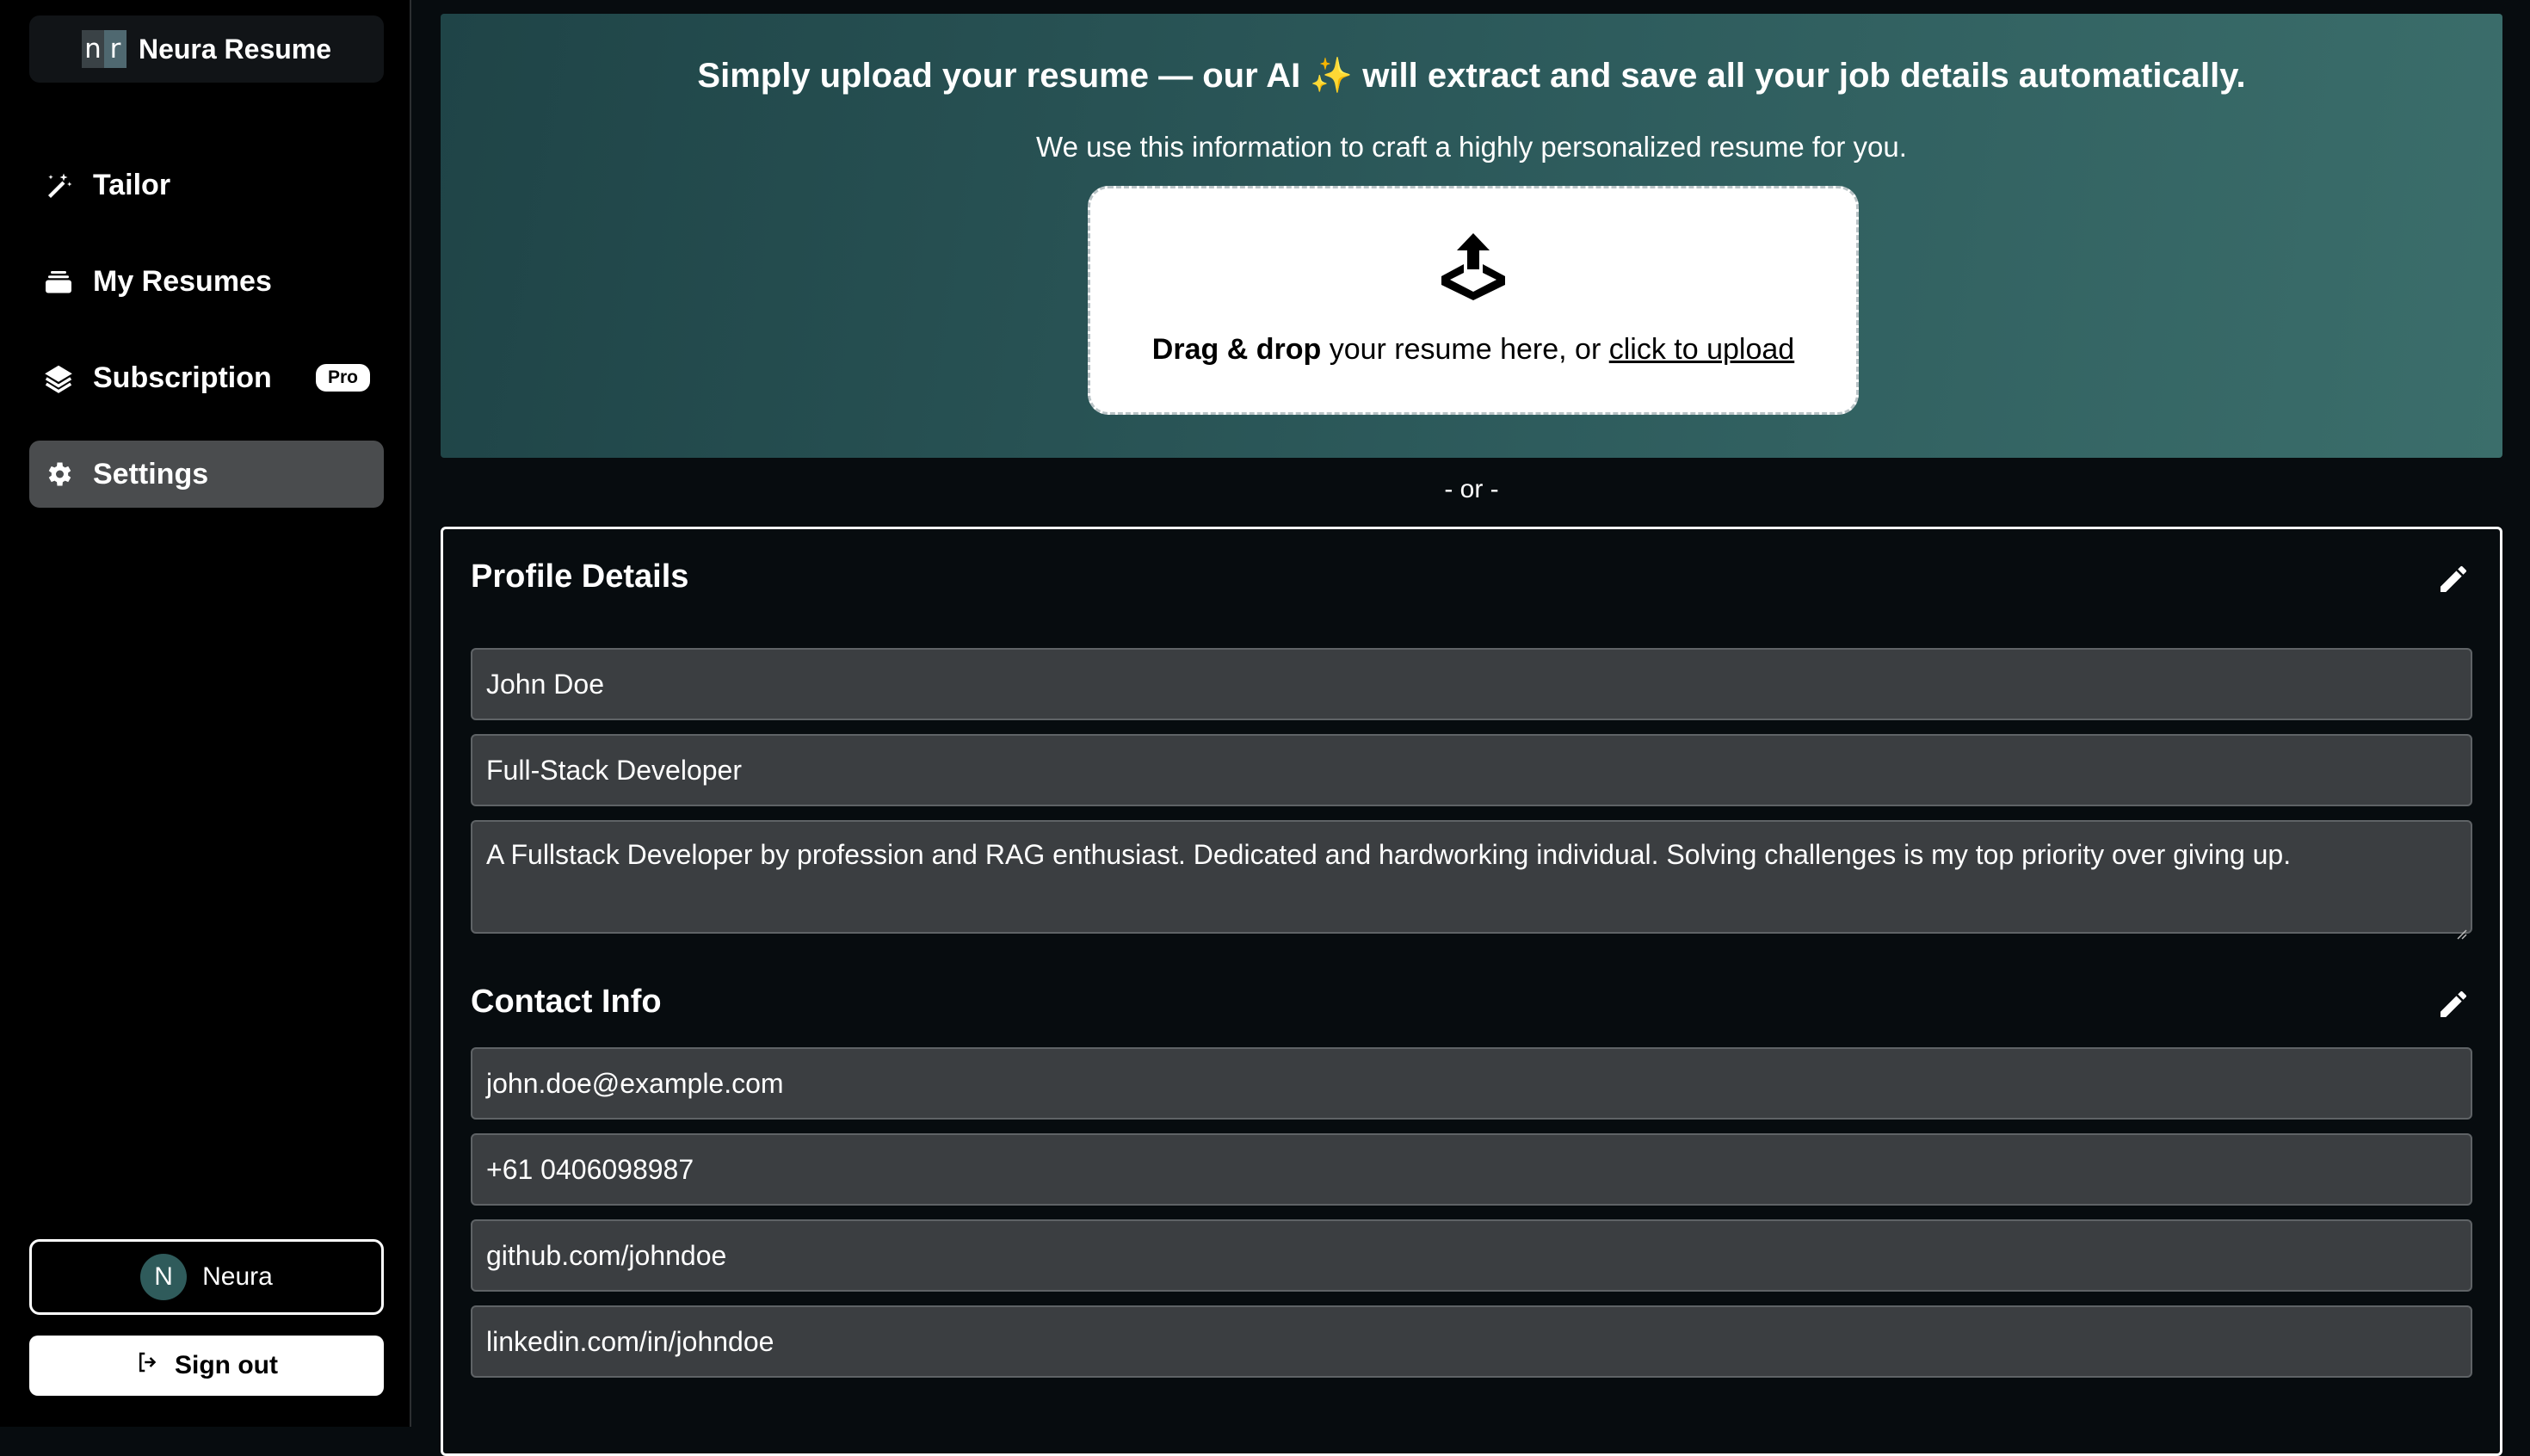 This screenshot has height=1456, width=2530. I want to click on github-field: github.com/johndoe, so click(1471, 1256).